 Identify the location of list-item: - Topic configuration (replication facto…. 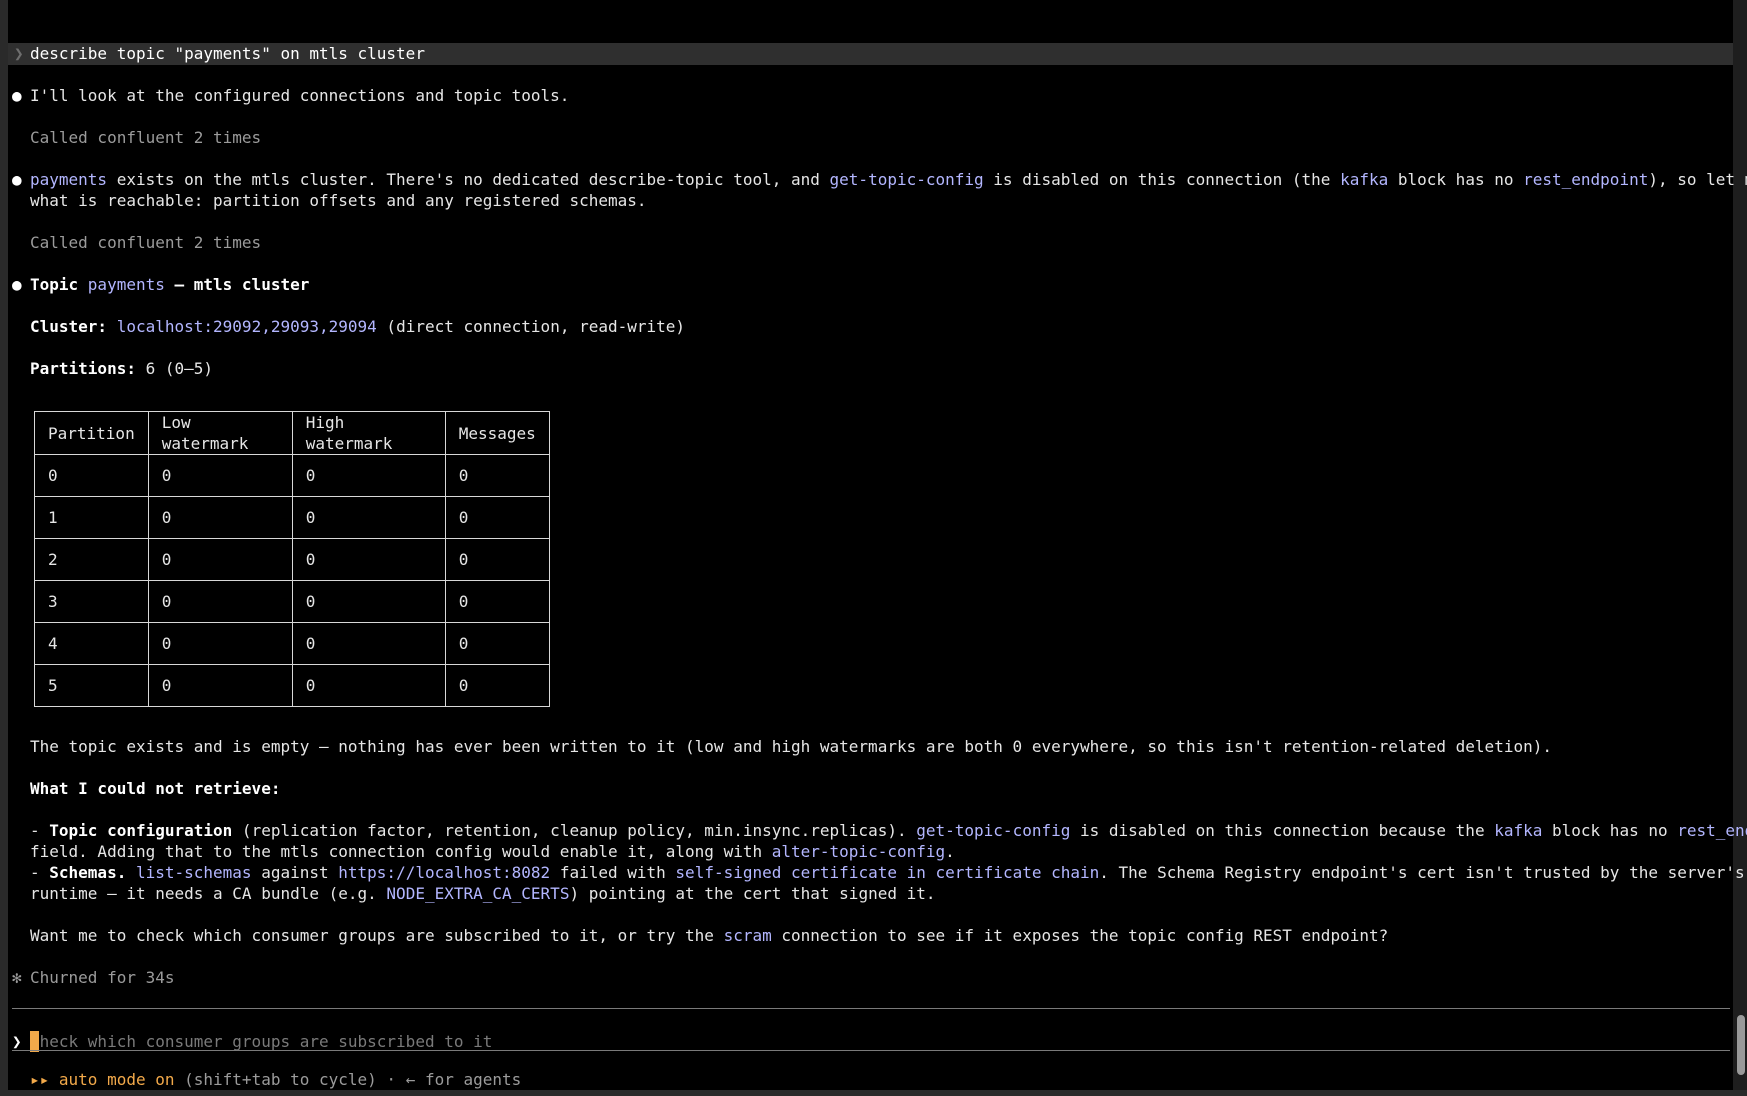
(888, 830).